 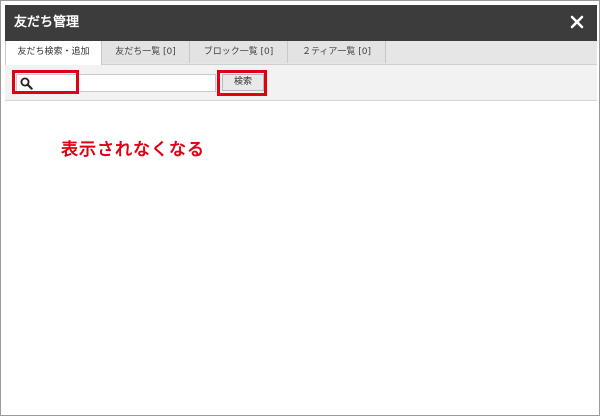 What do you see at coordinates (47, 22) in the screenshot?
I see `dialog-title: 友だち管理` at bounding box center [47, 22].